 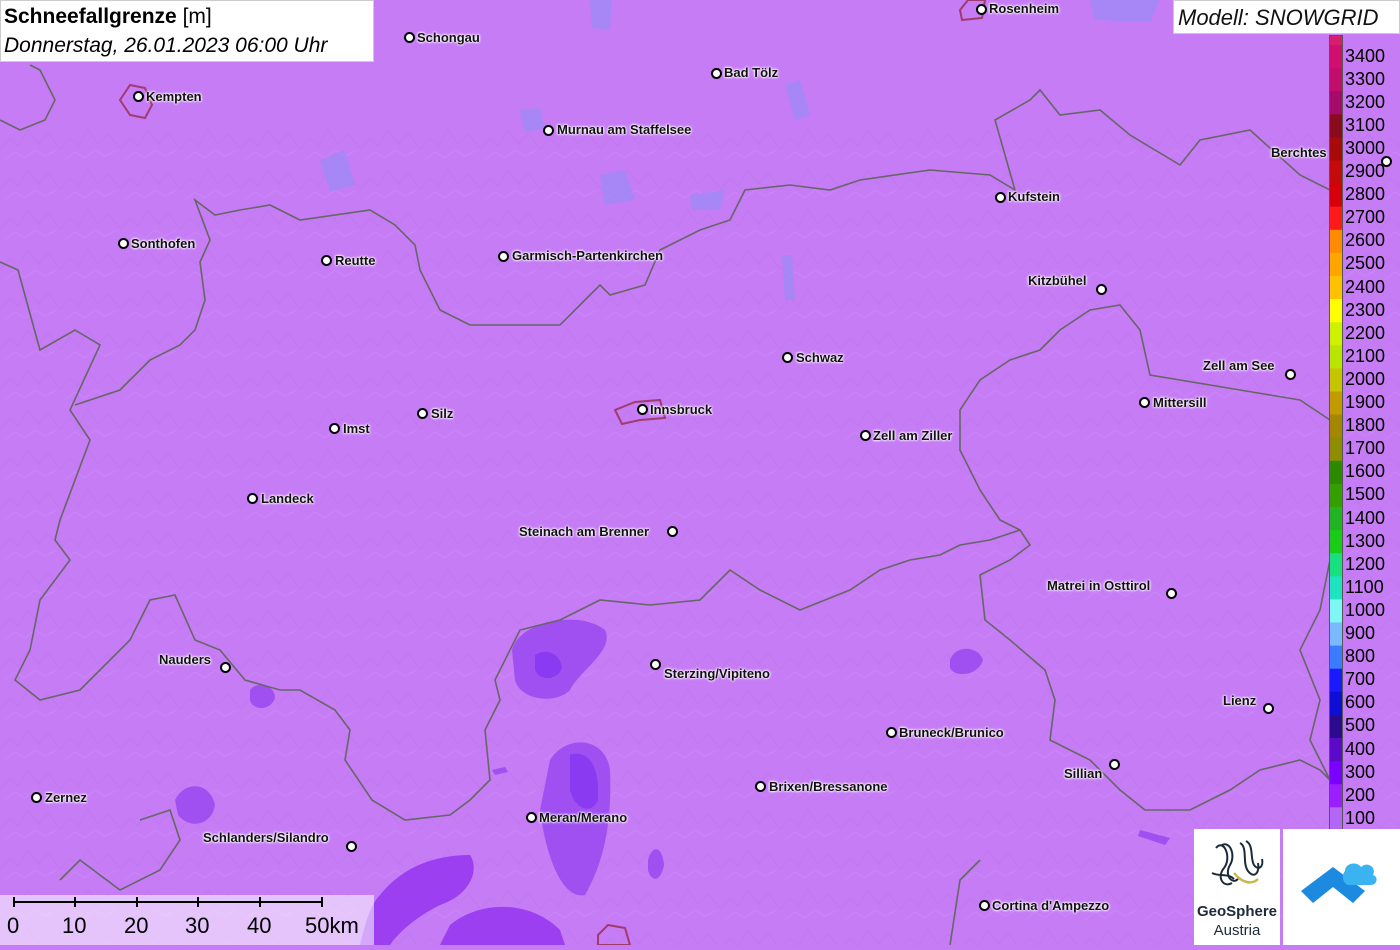 What do you see at coordinates (1360, 817) in the screenshot?
I see `legend-label: 100` at bounding box center [1360, 817].